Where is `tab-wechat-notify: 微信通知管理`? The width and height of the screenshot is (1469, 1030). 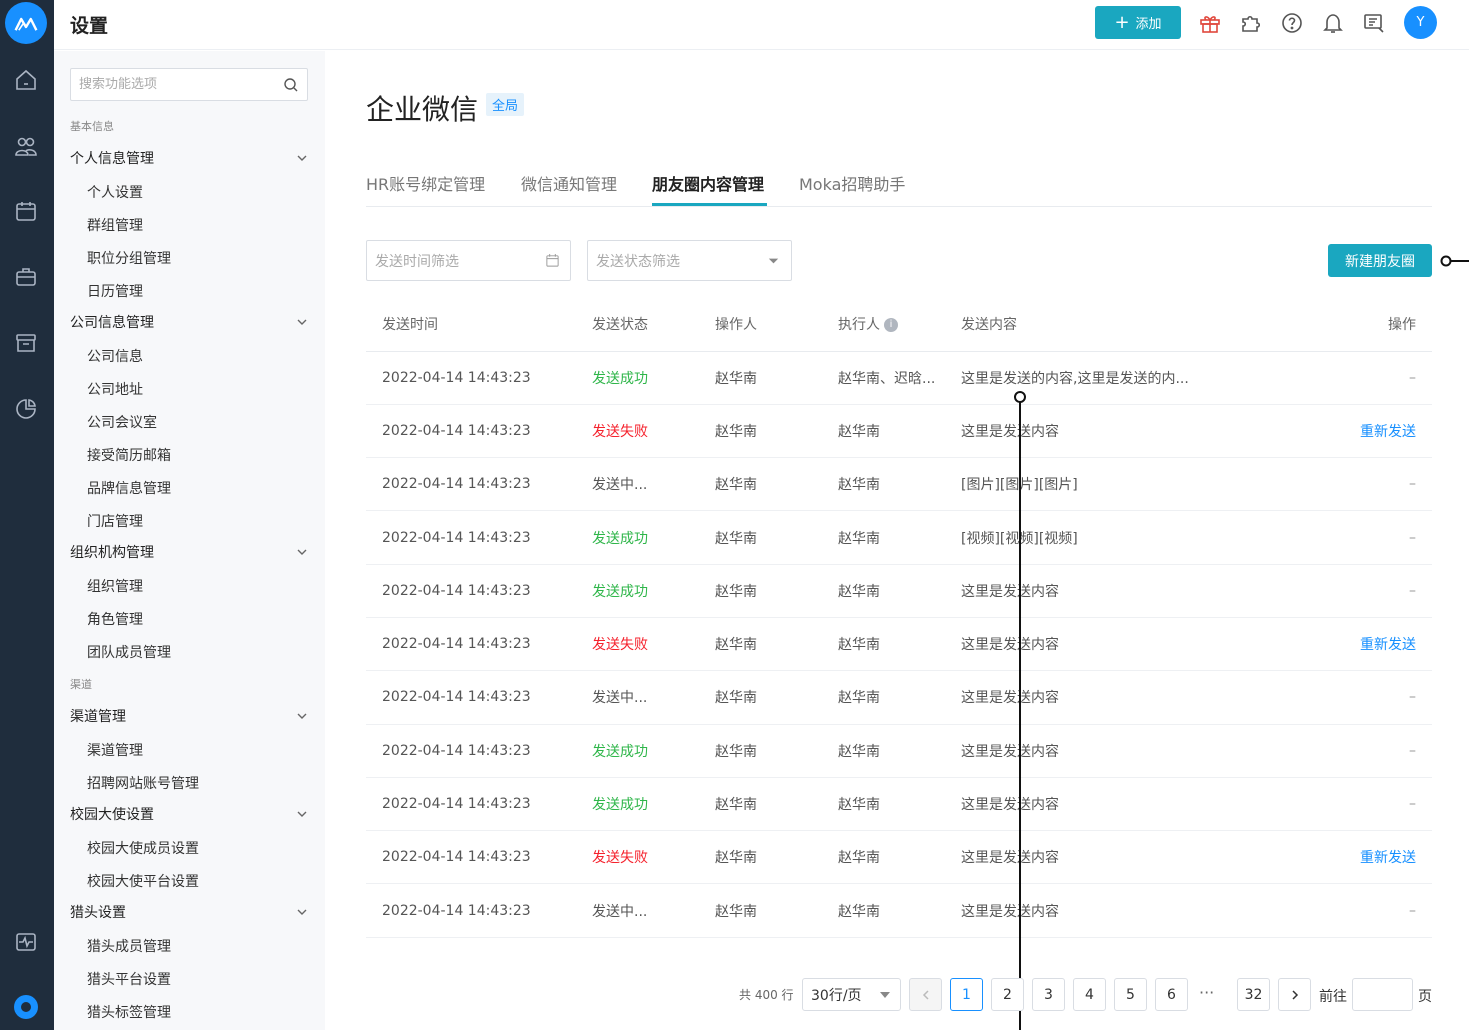
tab-wechat-notify: 微信通知管理 is located at coordinates (569, 183).